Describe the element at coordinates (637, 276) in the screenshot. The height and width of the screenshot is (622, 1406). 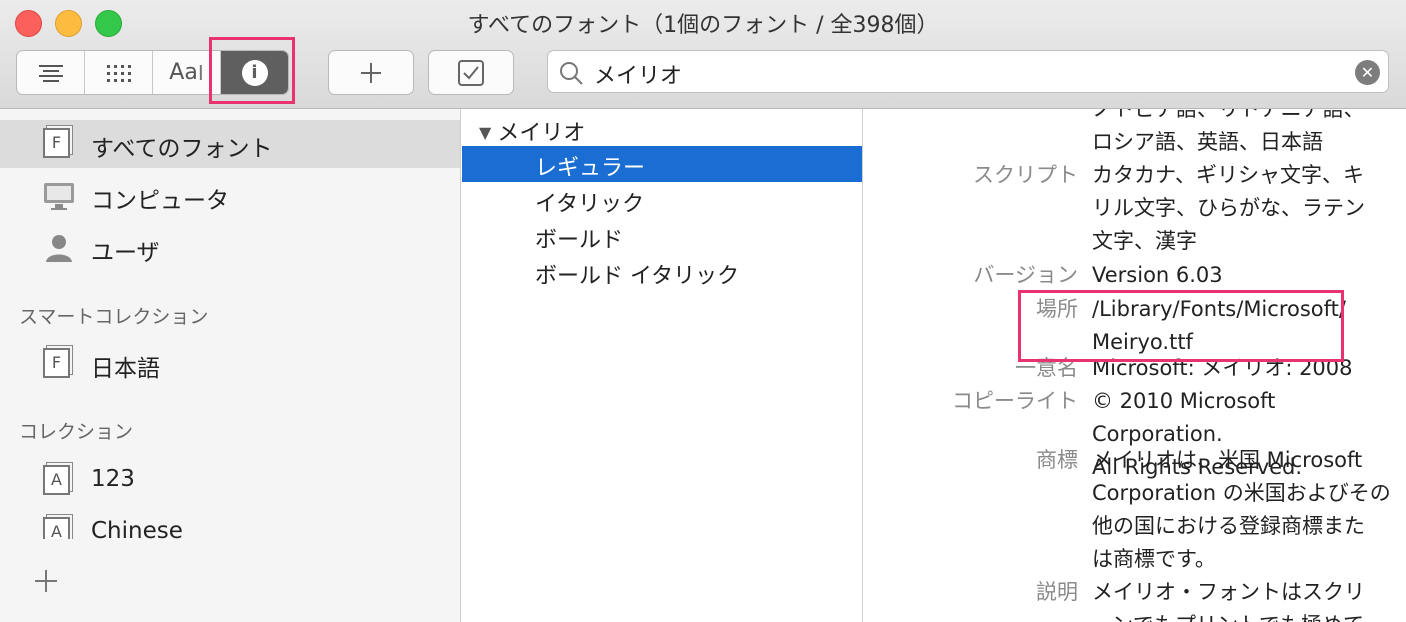
I see `font-face-label: ボールド イタリック` at that location.